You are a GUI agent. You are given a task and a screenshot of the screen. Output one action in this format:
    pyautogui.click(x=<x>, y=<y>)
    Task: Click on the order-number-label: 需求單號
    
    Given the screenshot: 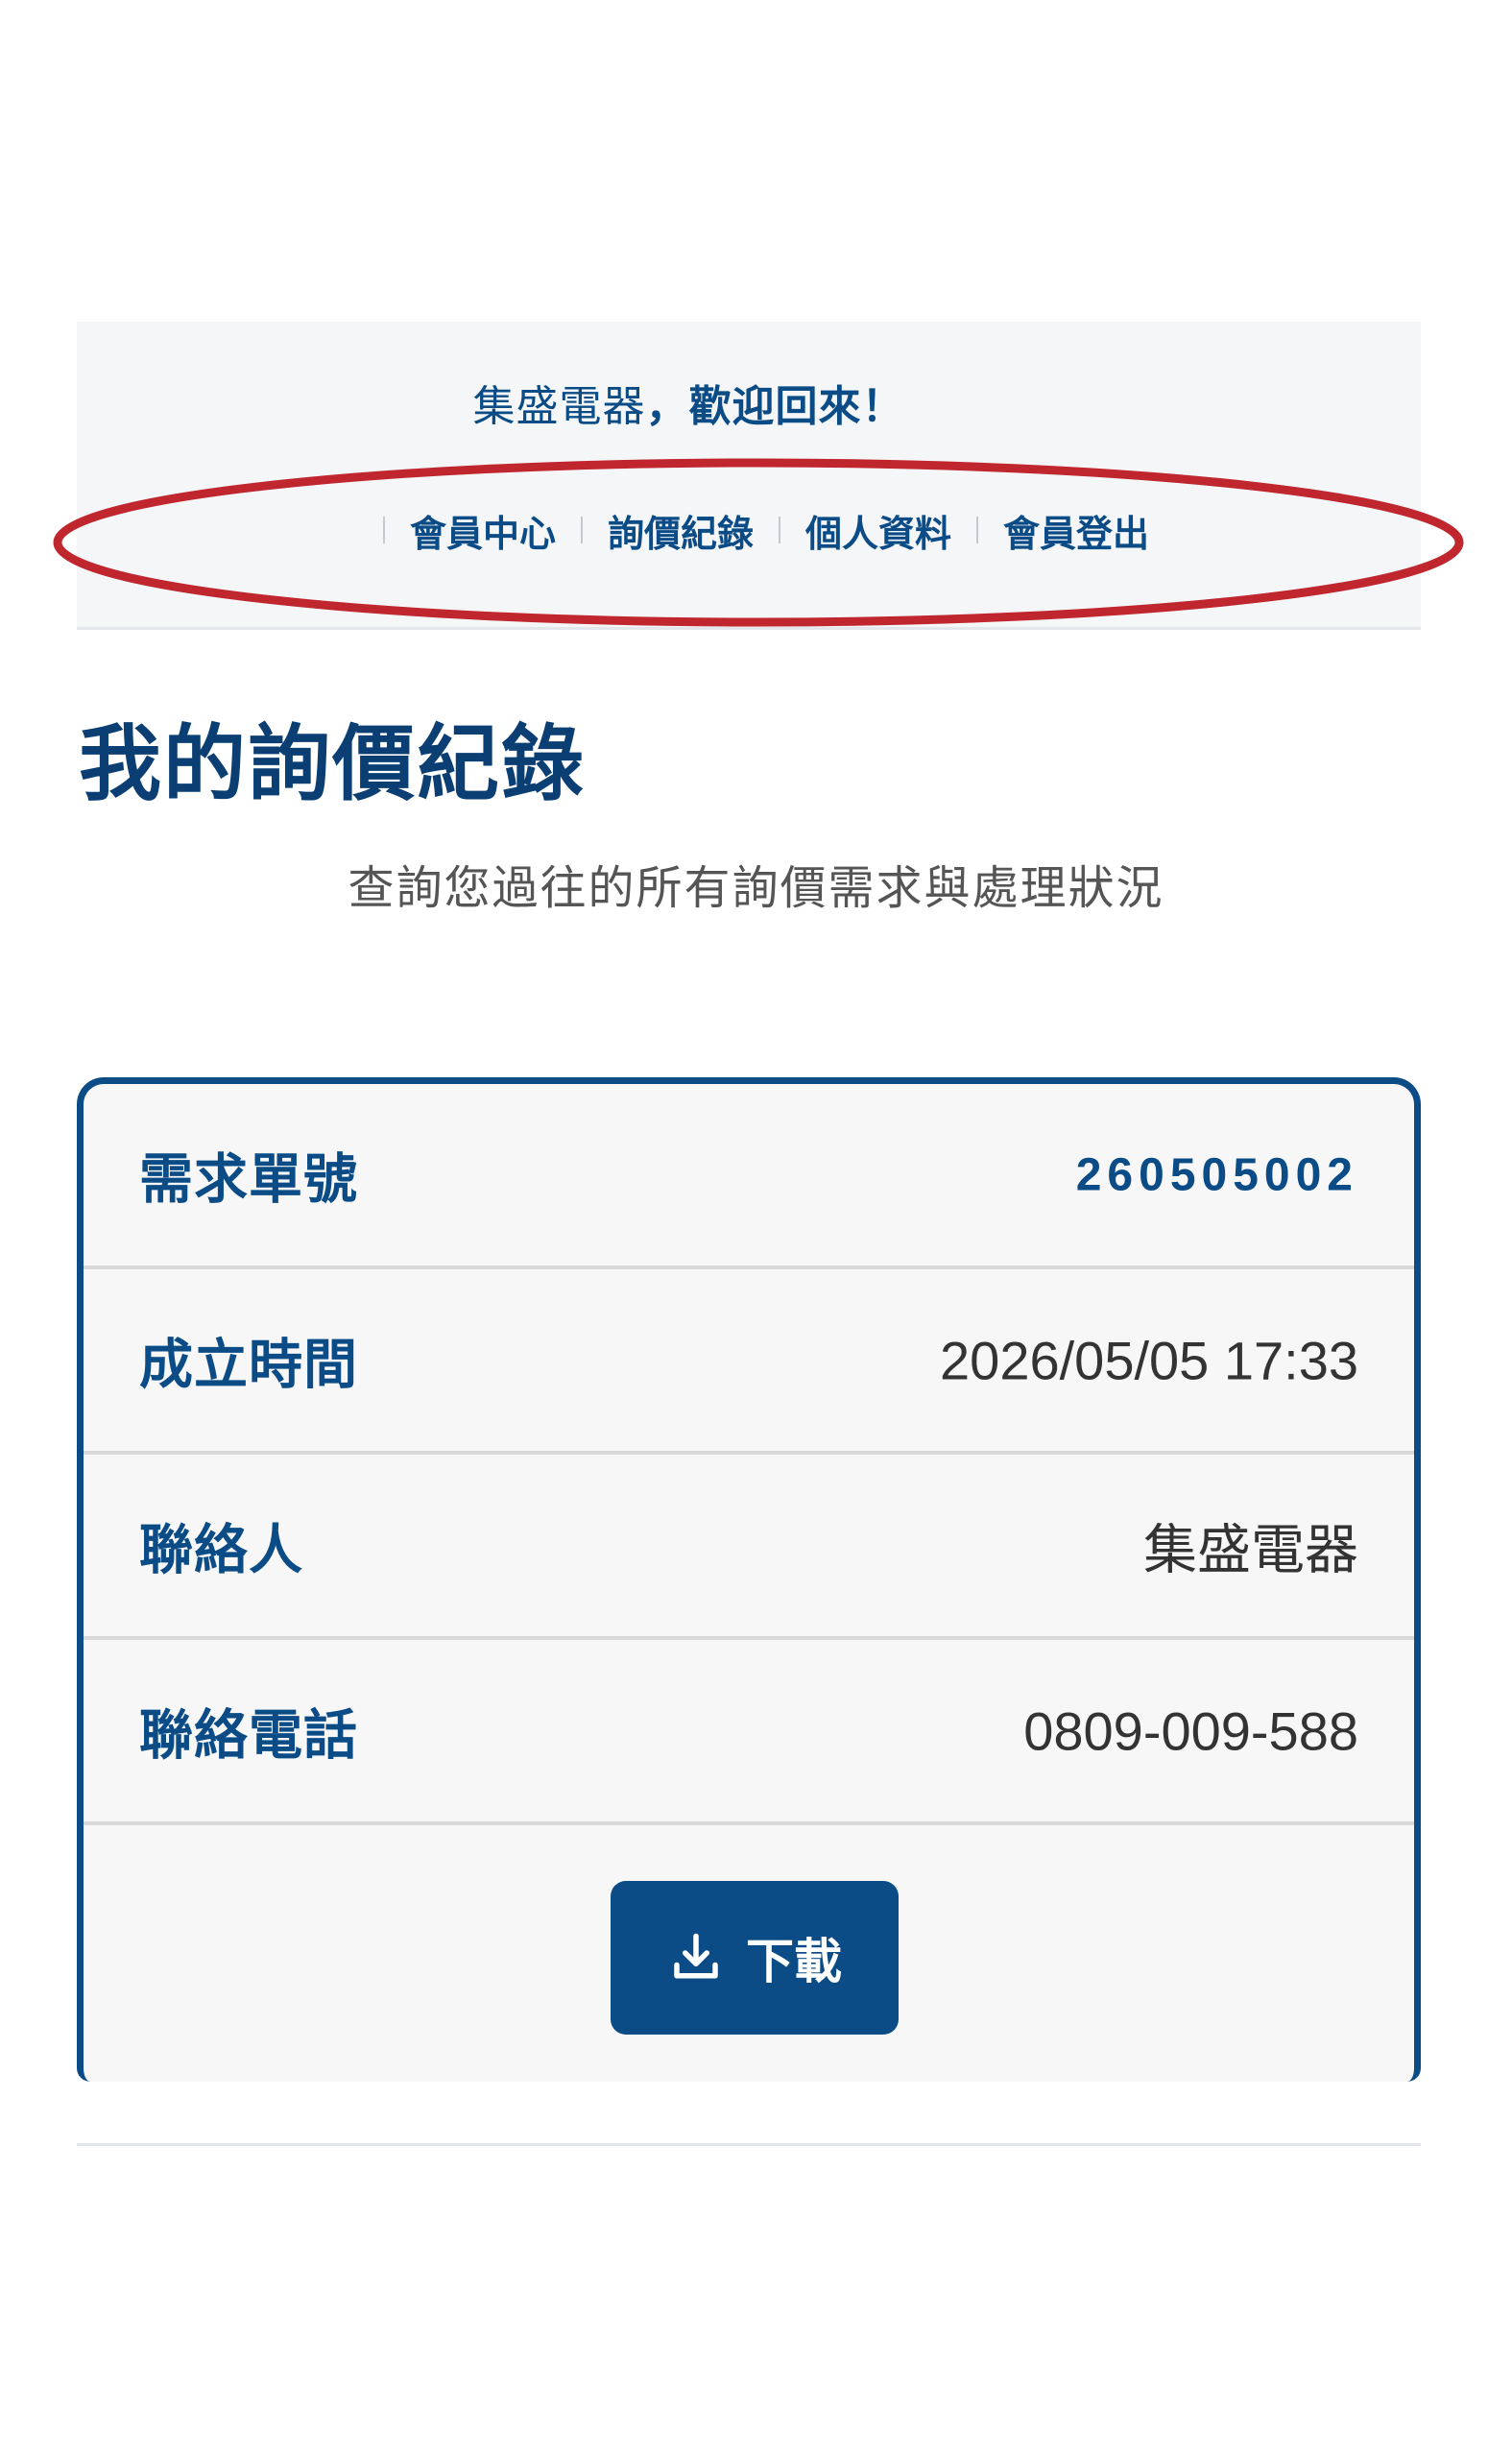 What is the action you would take?
    pyautogui.click(x=248, y=1179)
    